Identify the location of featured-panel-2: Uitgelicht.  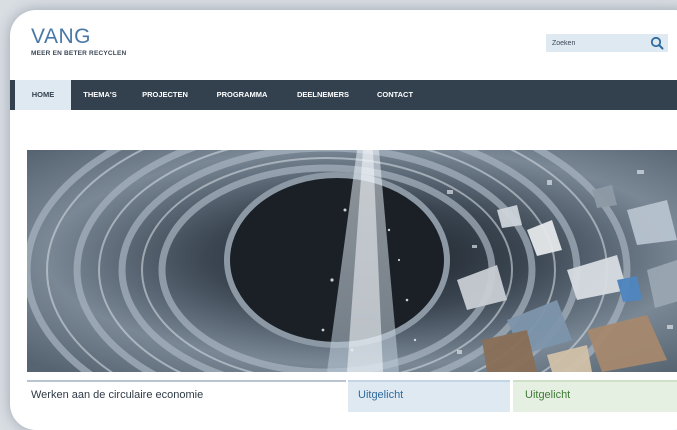
(595, 396).